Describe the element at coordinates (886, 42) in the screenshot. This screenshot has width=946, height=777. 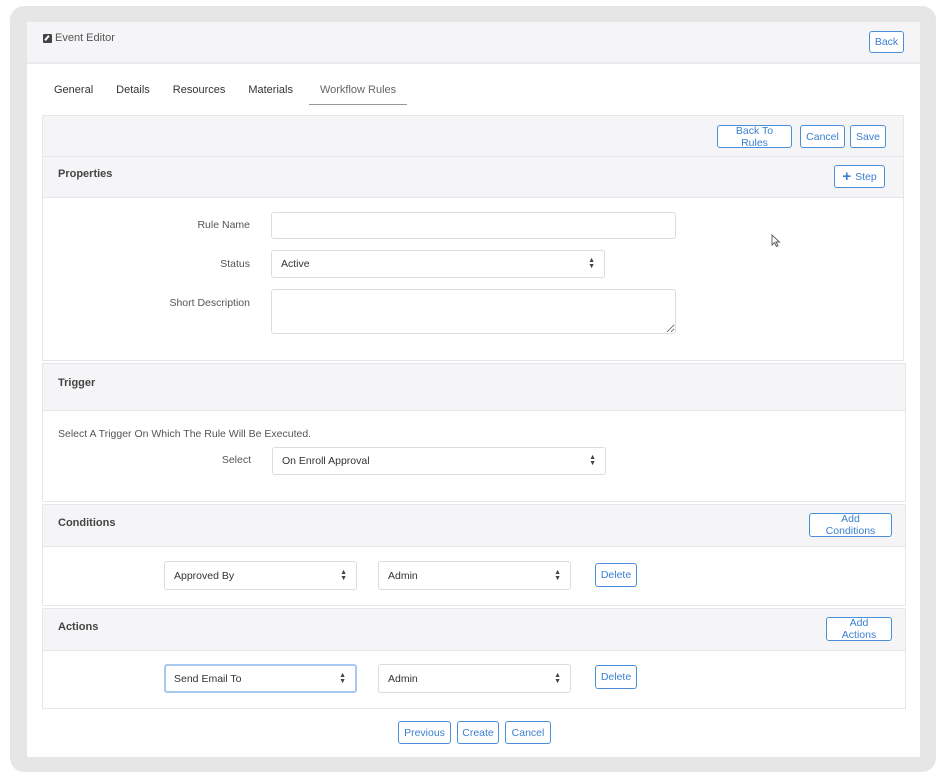
I see `back-button: Back` at that location.